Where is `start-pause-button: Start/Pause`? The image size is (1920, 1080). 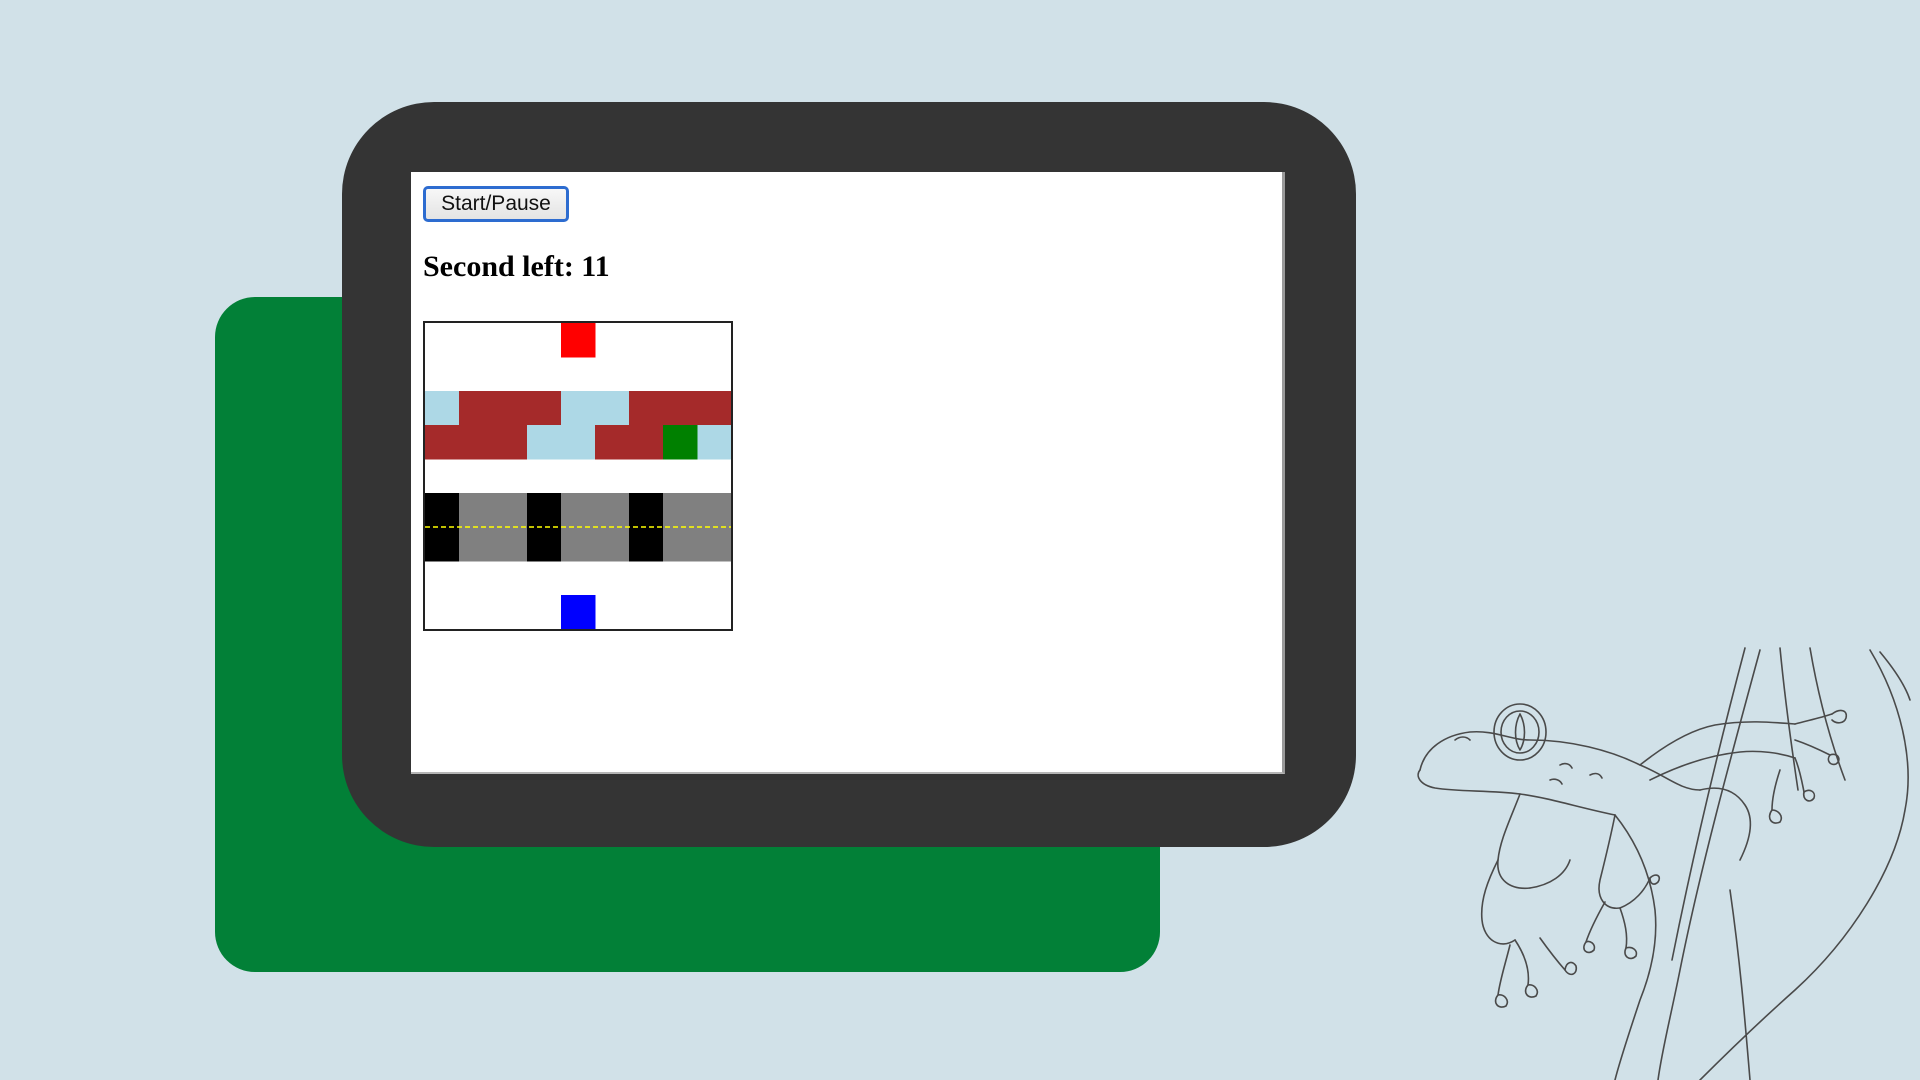
start-pause-button: Start/Pause is located at coordinates (496, 204).